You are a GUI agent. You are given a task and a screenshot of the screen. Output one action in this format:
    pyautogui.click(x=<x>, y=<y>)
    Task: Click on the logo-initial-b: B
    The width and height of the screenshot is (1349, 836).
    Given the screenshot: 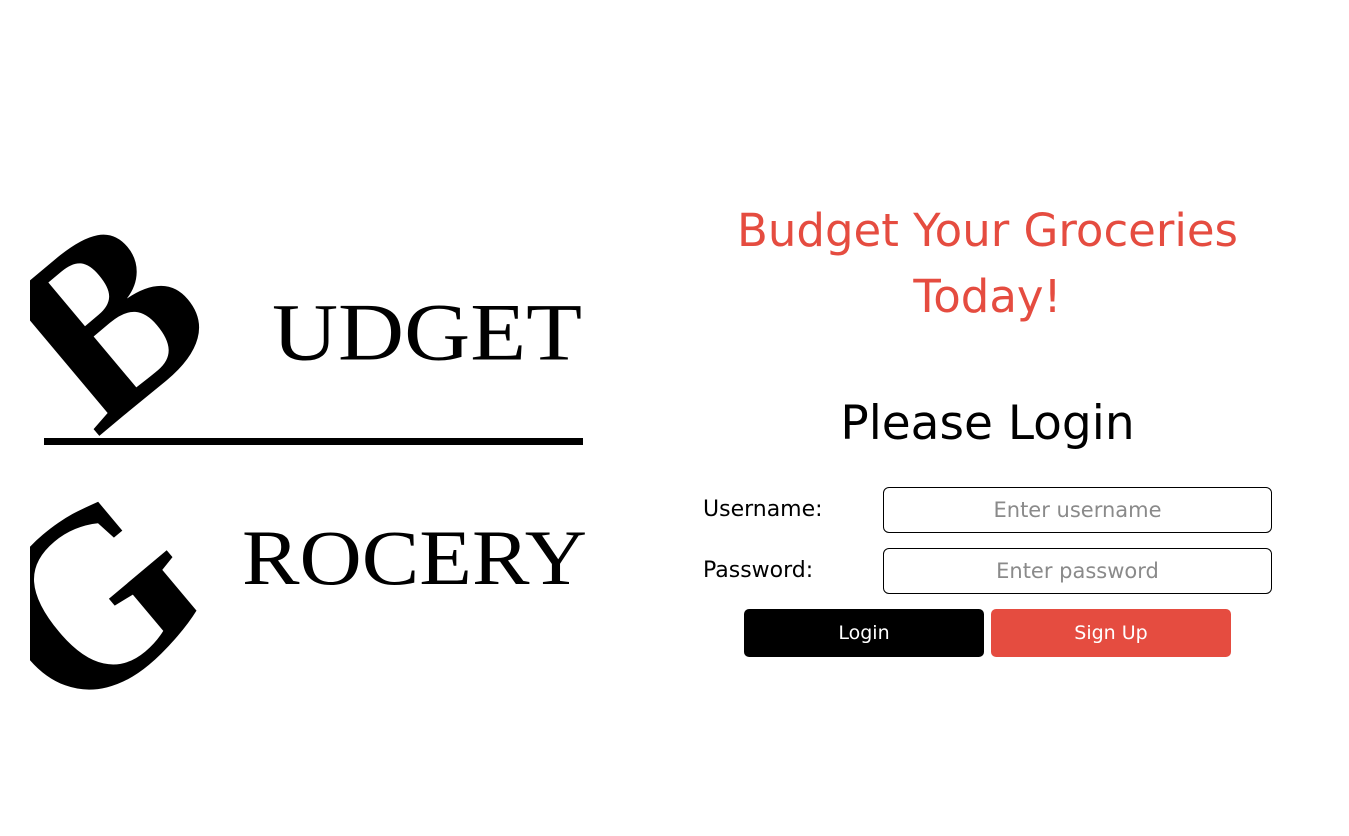 What is the action you would take?
    pyautogui.click(x=144, y=320)
    